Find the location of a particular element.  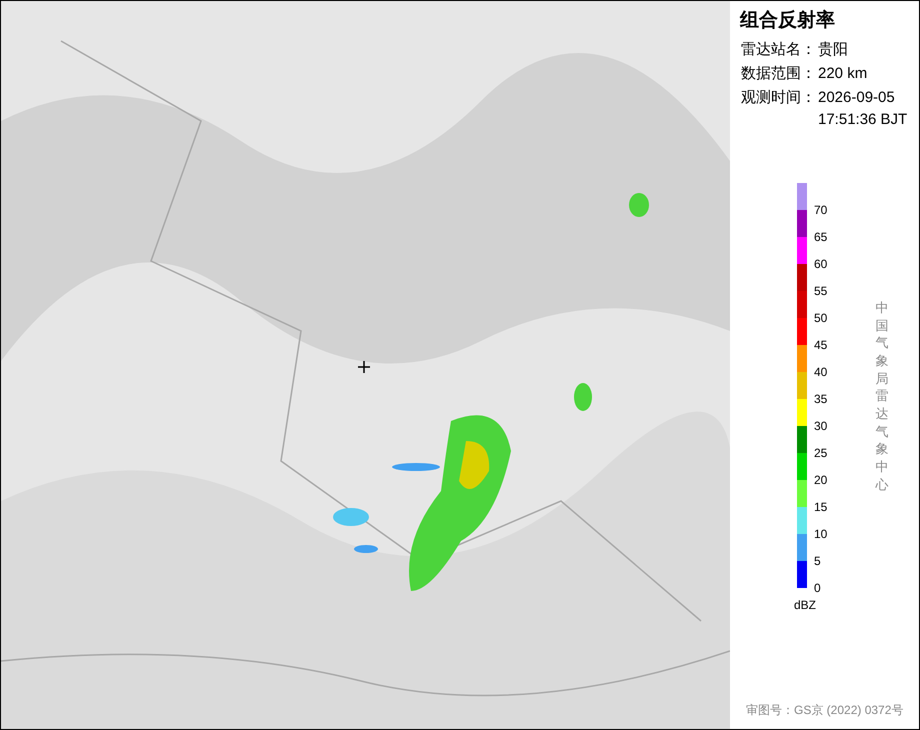

info-label: 数据范围： is located at coordinates (778, 74).